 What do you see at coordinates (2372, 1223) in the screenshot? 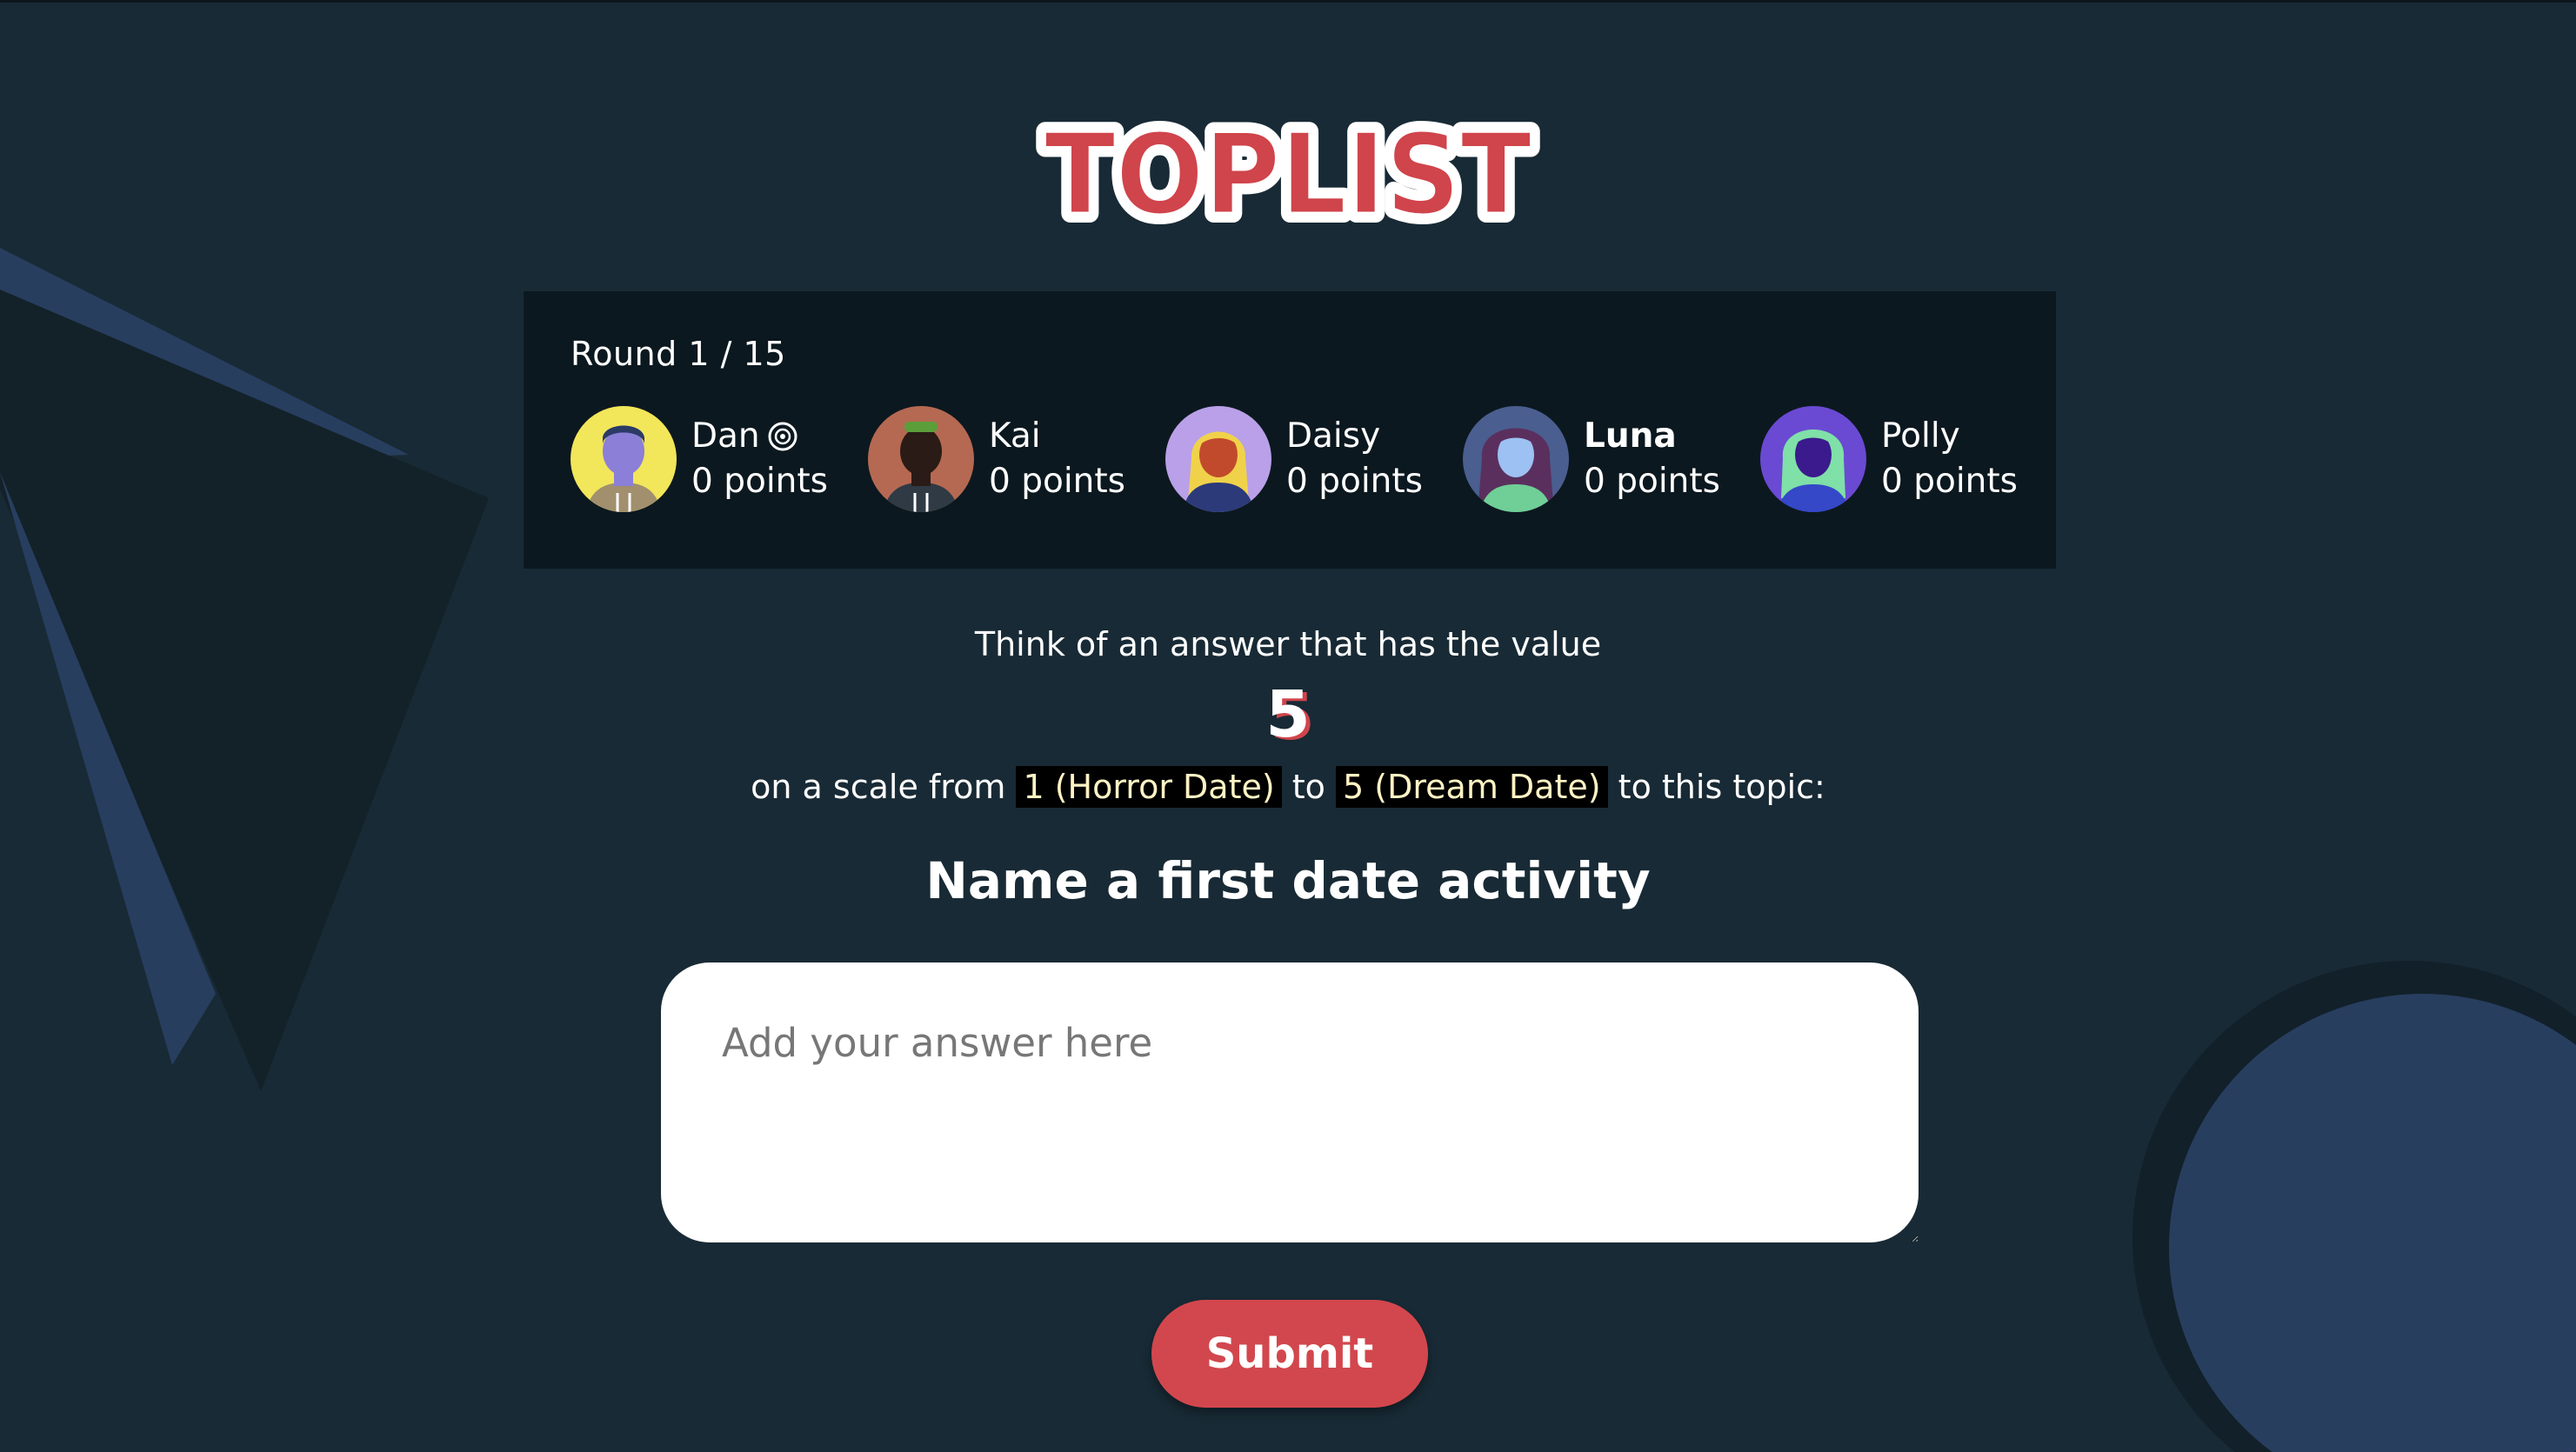
I see `bg-circle` at bounding box center [2372, 1223].